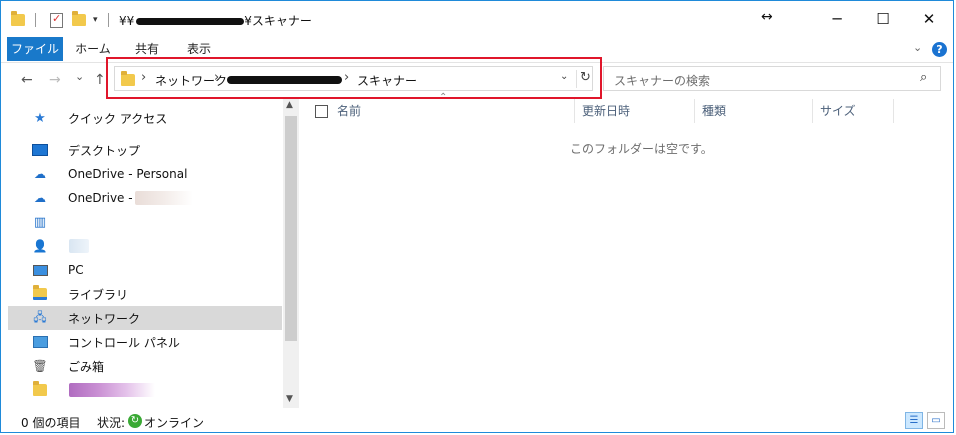 The height and width of the screenshot is (435, 956). What do you see at coordinates (98, 294) in the screenshot?
I see `nav-item-label: ライブラリ` at bounding box center [98, 294].